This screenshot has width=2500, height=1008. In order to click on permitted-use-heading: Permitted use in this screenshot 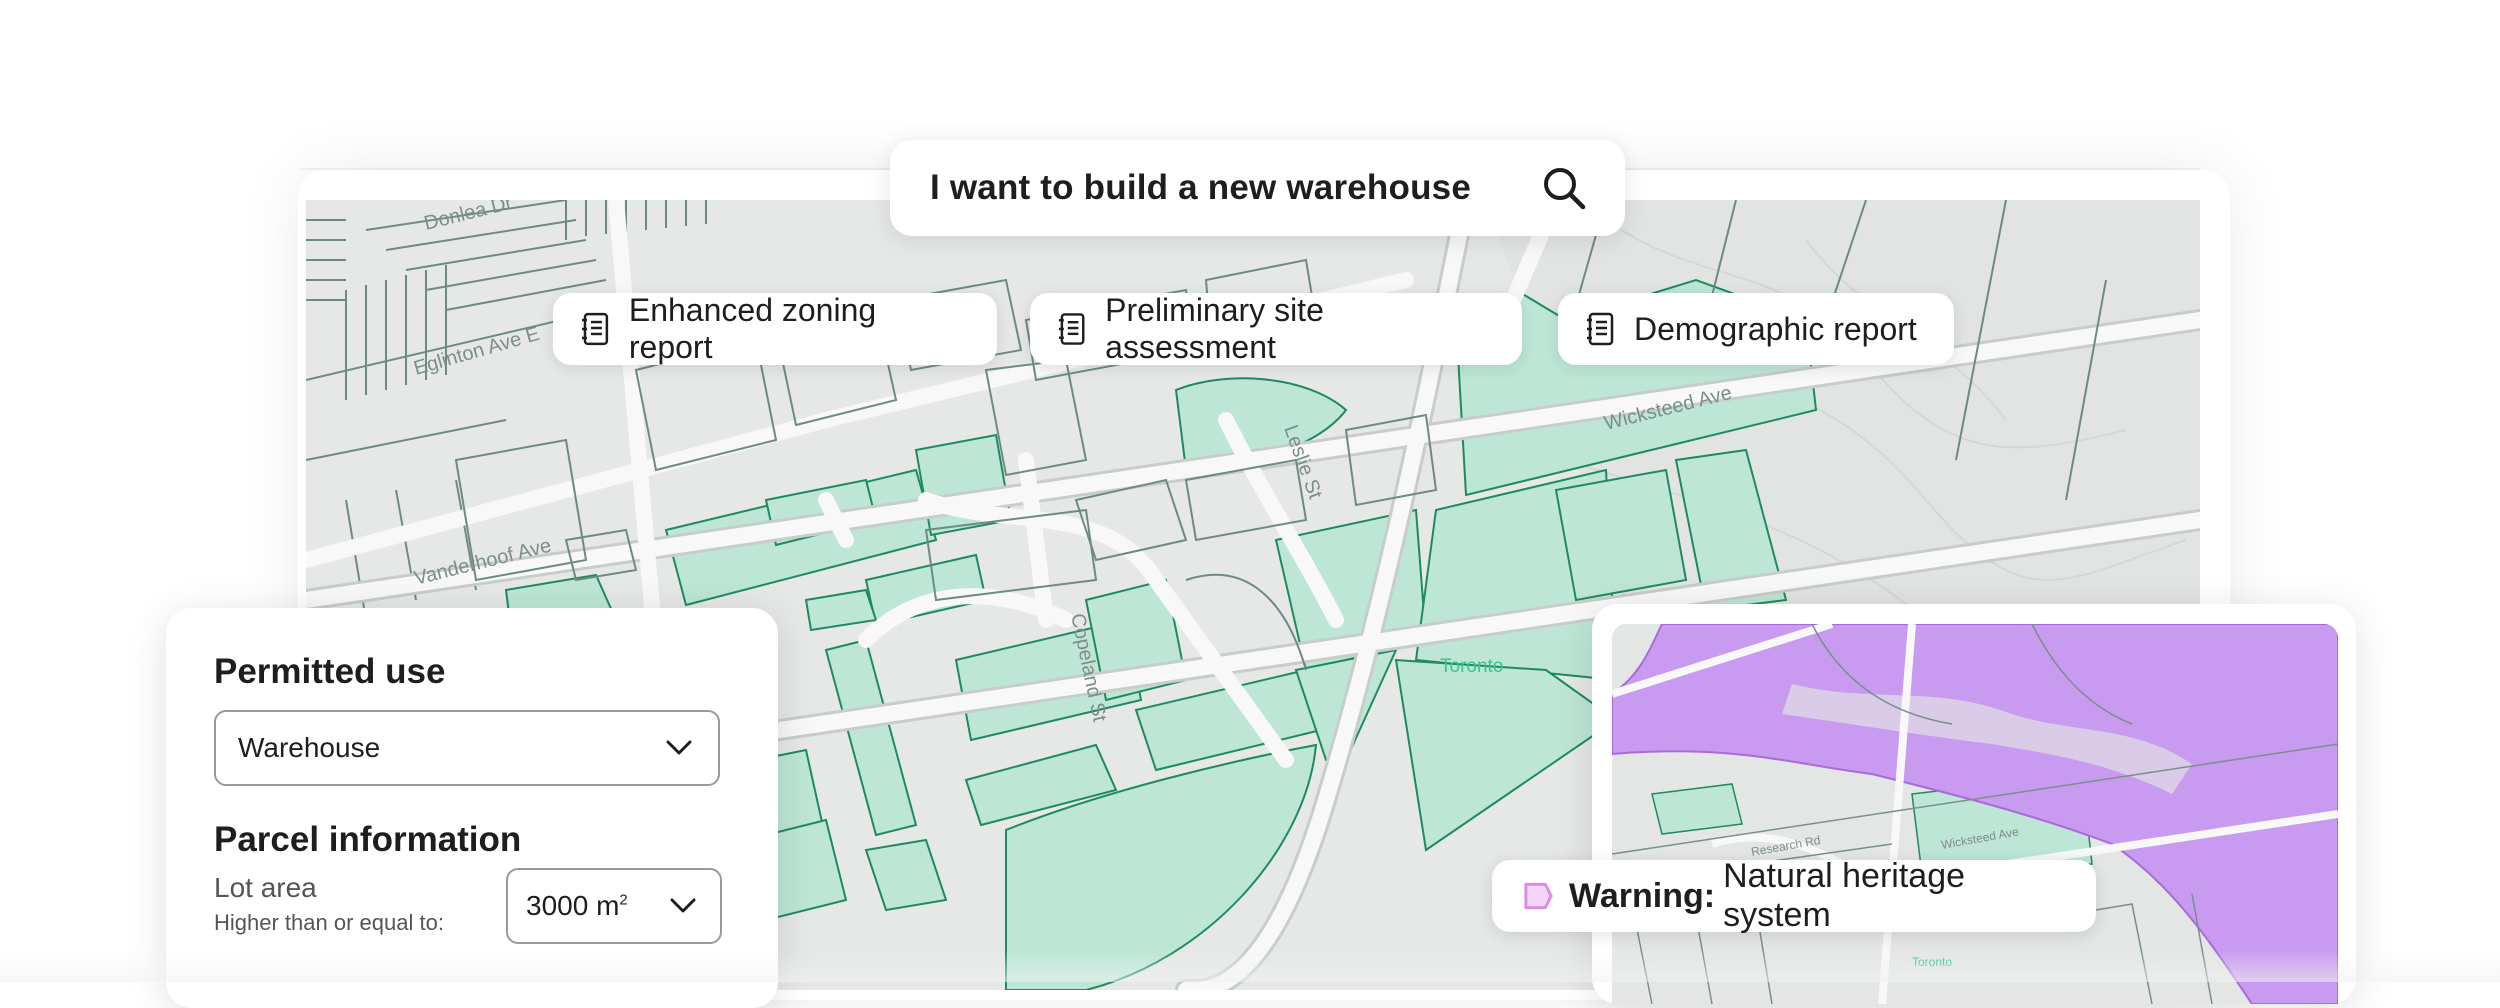, I will do `click(330, 671)`.